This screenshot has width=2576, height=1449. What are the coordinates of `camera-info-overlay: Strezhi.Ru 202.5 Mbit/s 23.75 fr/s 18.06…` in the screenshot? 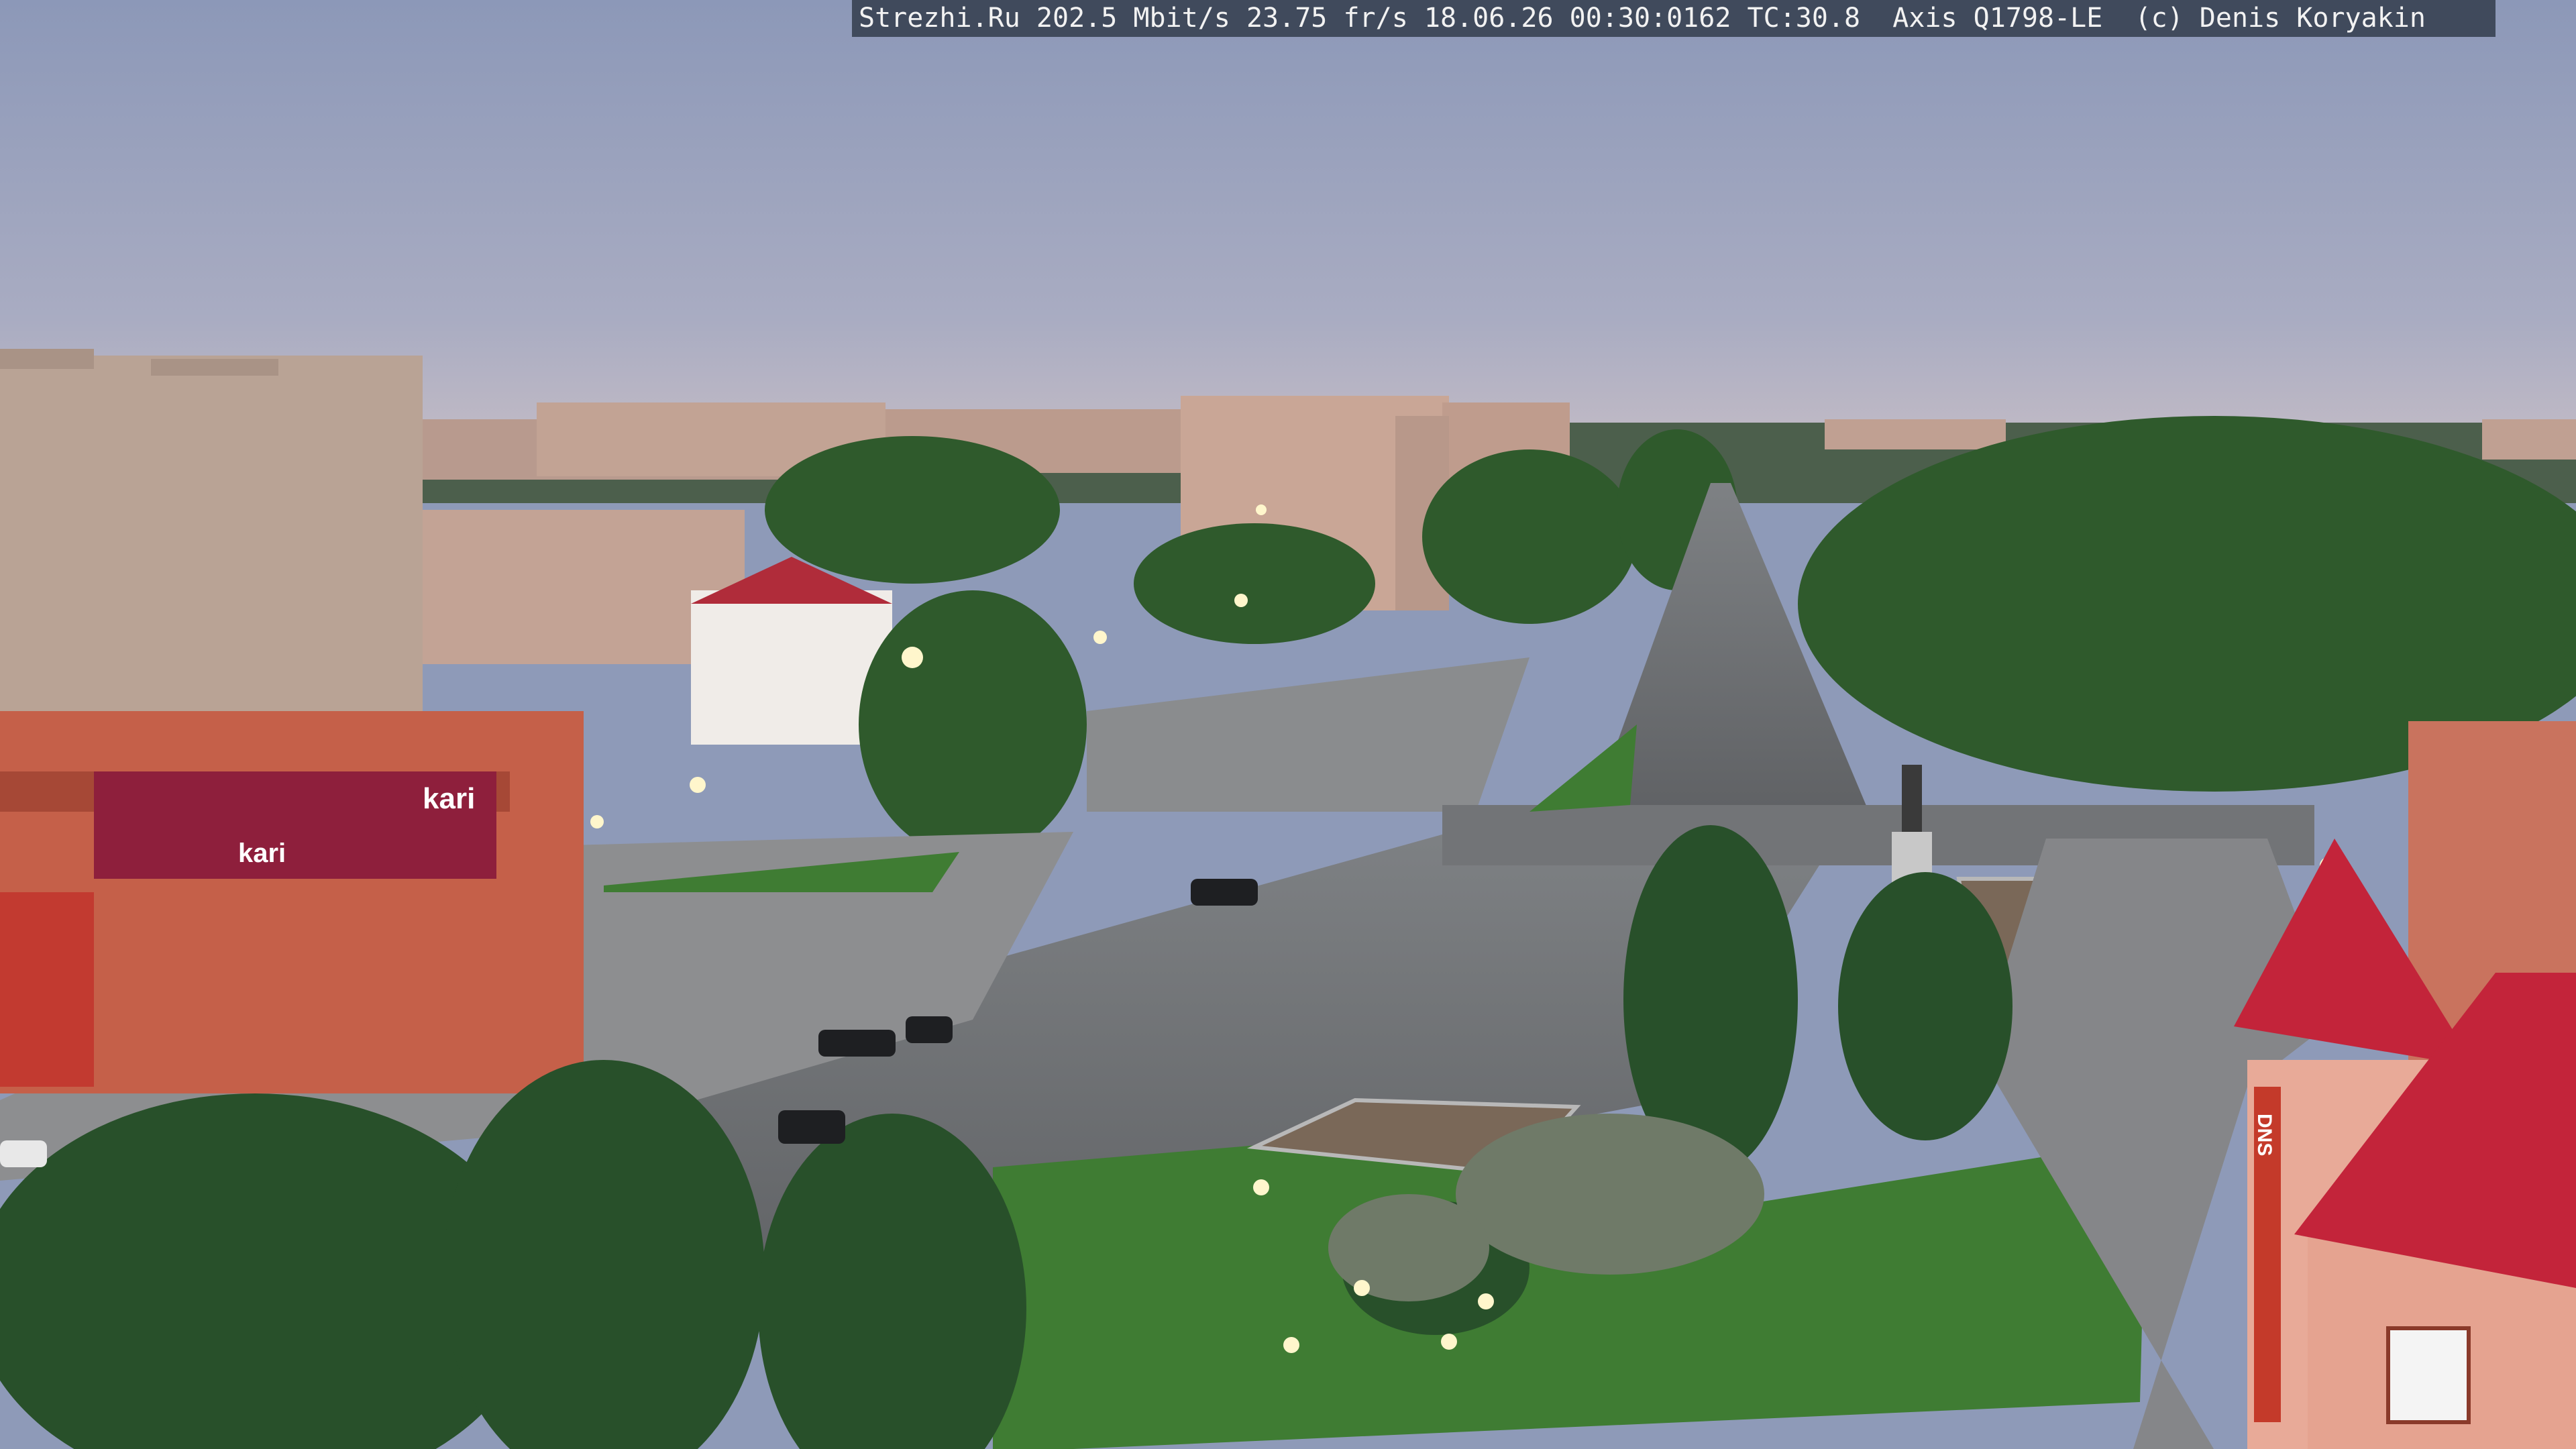 It's located at (1674, 18).